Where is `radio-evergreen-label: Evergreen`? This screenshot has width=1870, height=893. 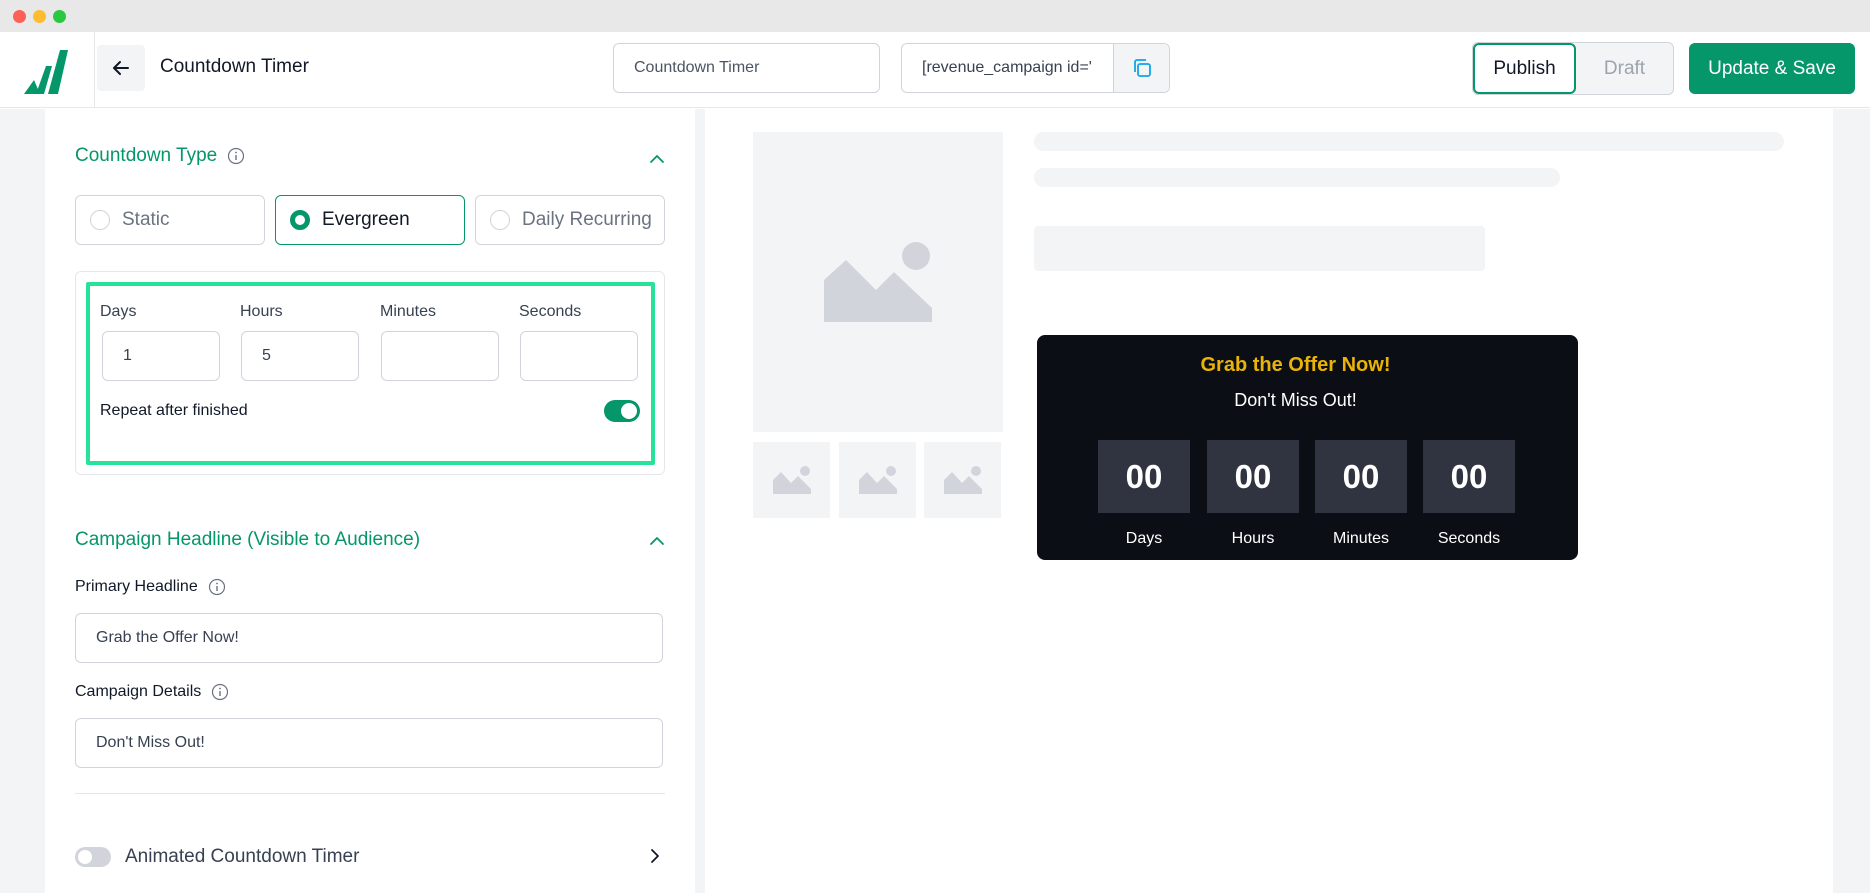 radio-evergreen-label: Evergreen is located at coordinates (366, 219).